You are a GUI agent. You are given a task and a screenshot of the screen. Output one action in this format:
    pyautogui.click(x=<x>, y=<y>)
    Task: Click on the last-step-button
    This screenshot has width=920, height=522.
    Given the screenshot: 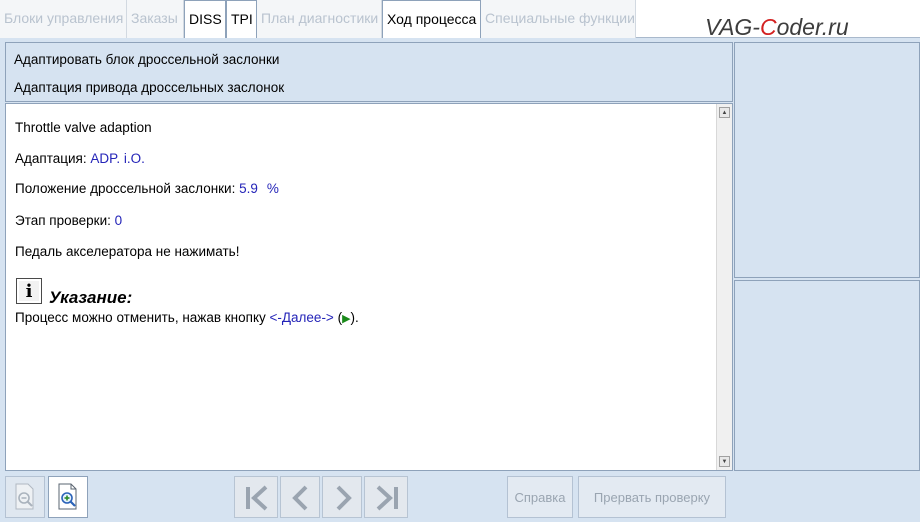 What is the action you would take?
    pyautogui.click(x=386, y=497)
    